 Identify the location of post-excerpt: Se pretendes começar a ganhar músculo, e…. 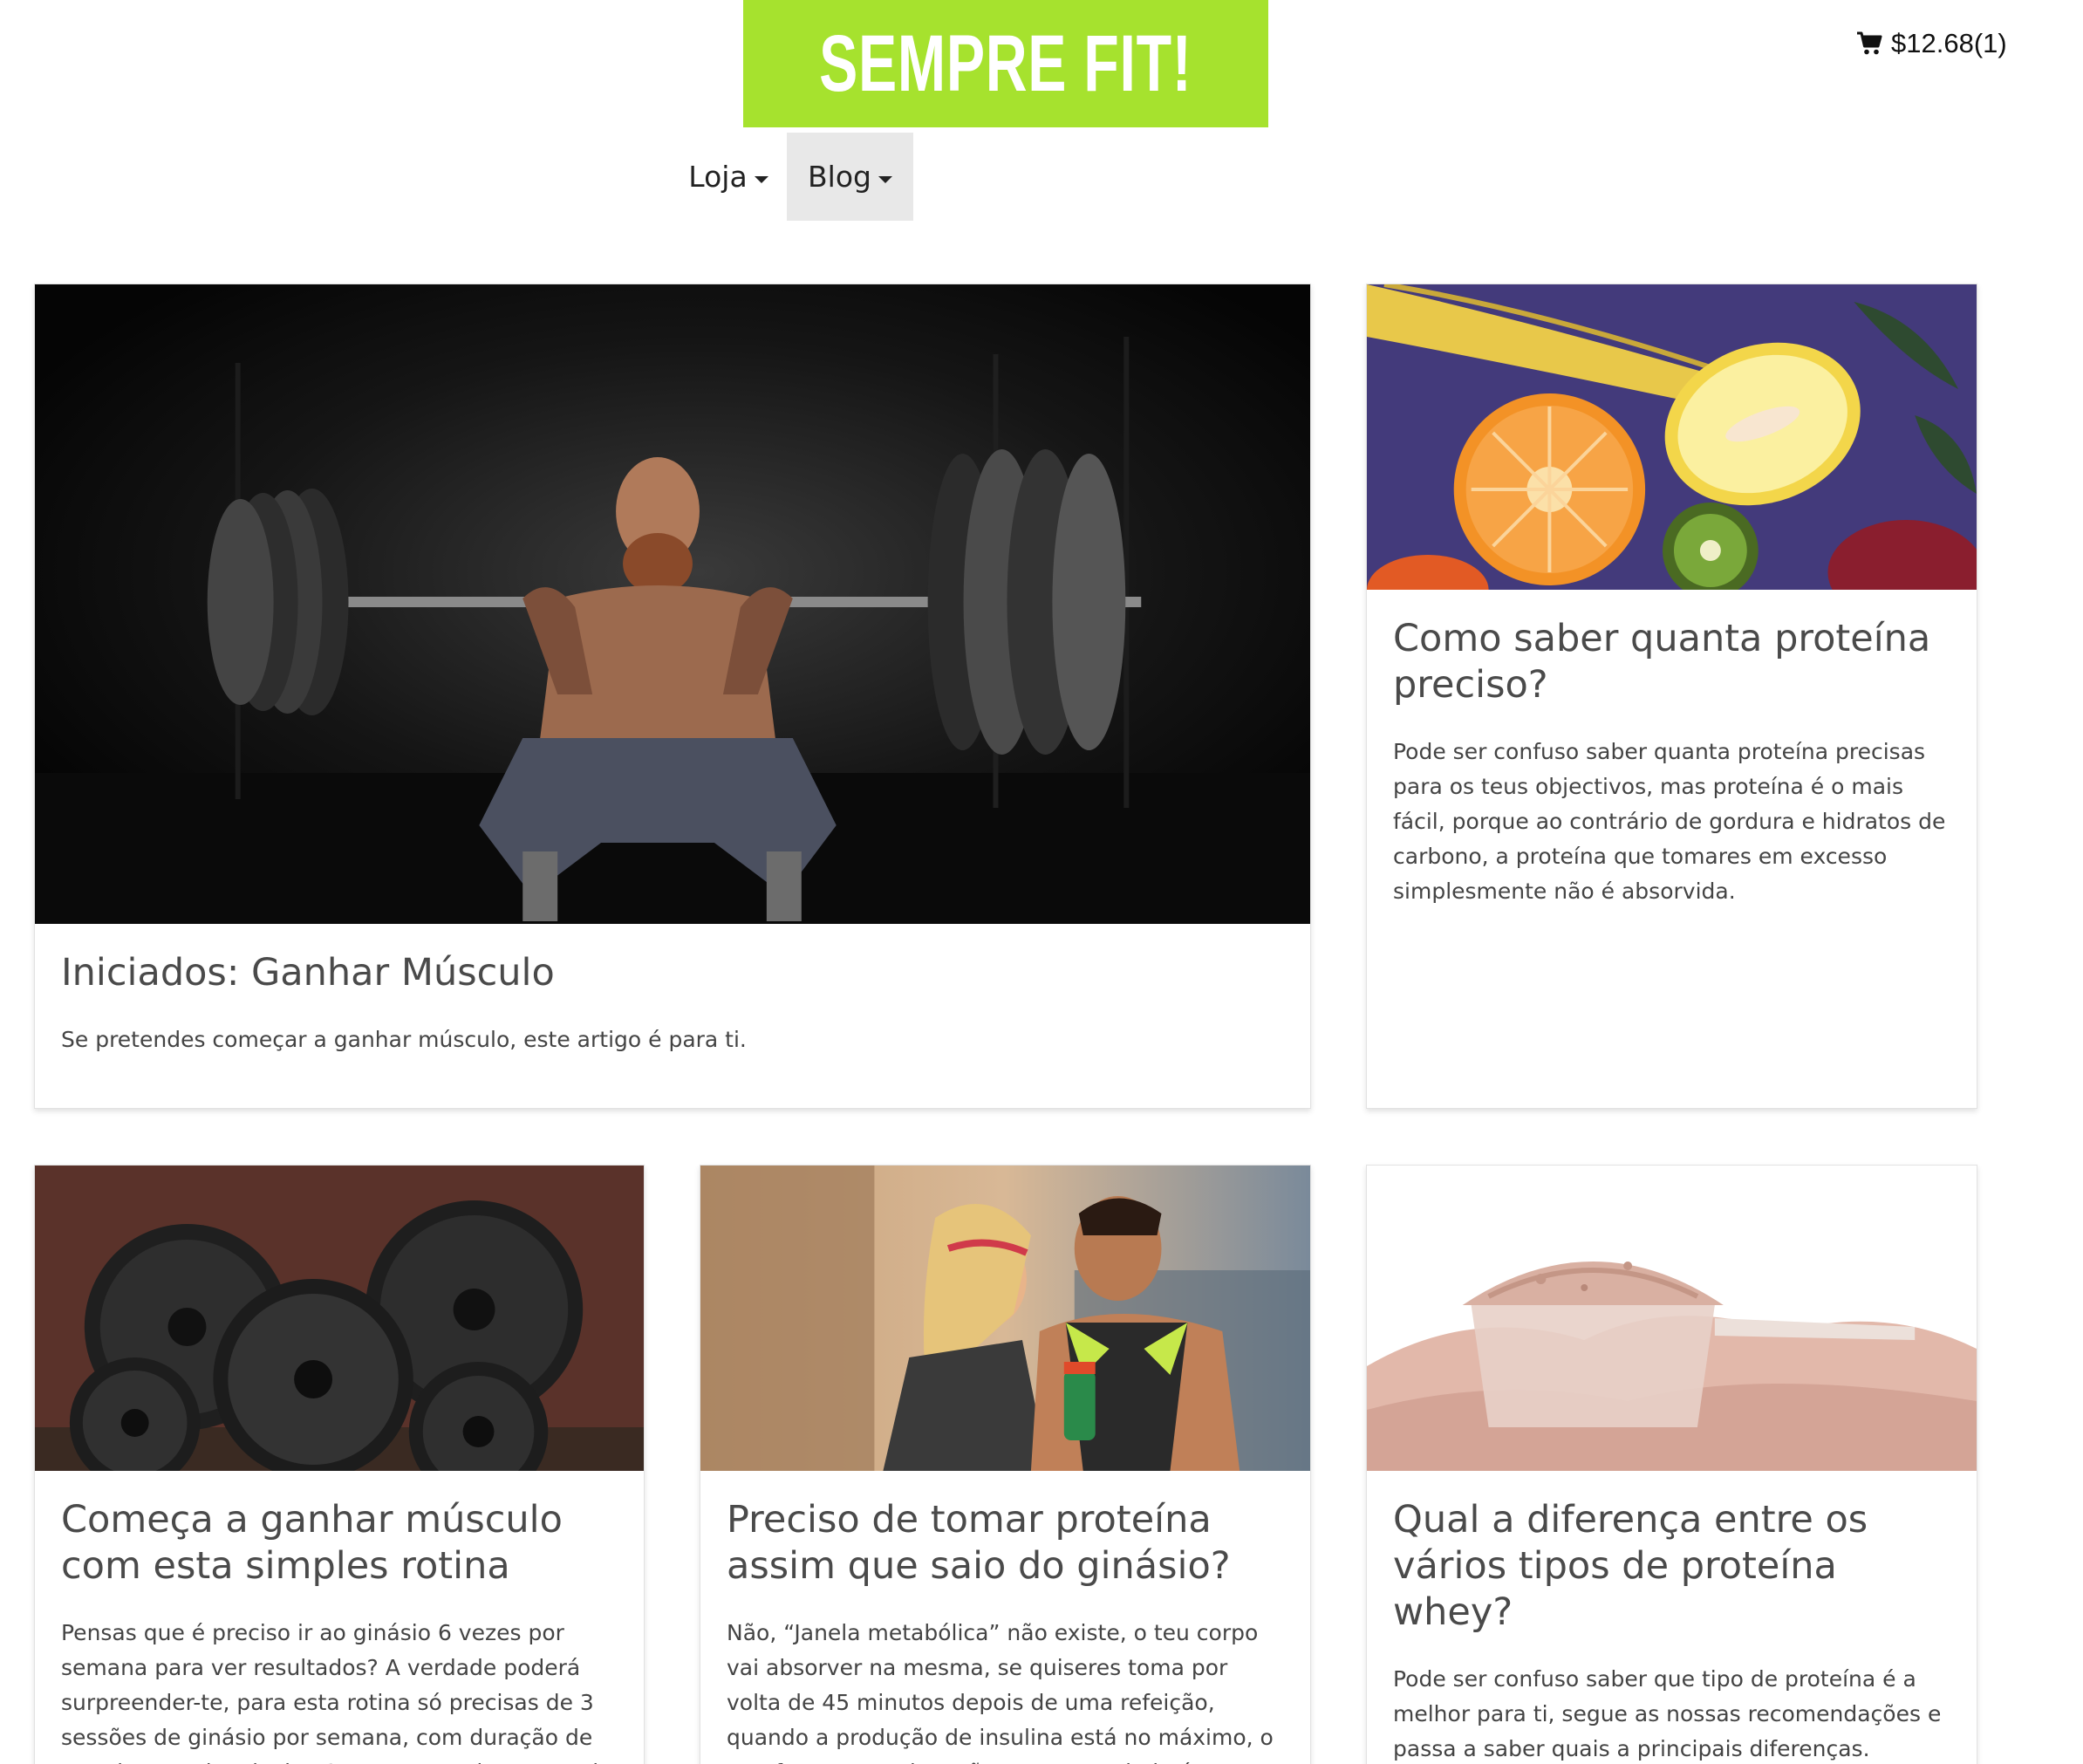
(404, 1040).